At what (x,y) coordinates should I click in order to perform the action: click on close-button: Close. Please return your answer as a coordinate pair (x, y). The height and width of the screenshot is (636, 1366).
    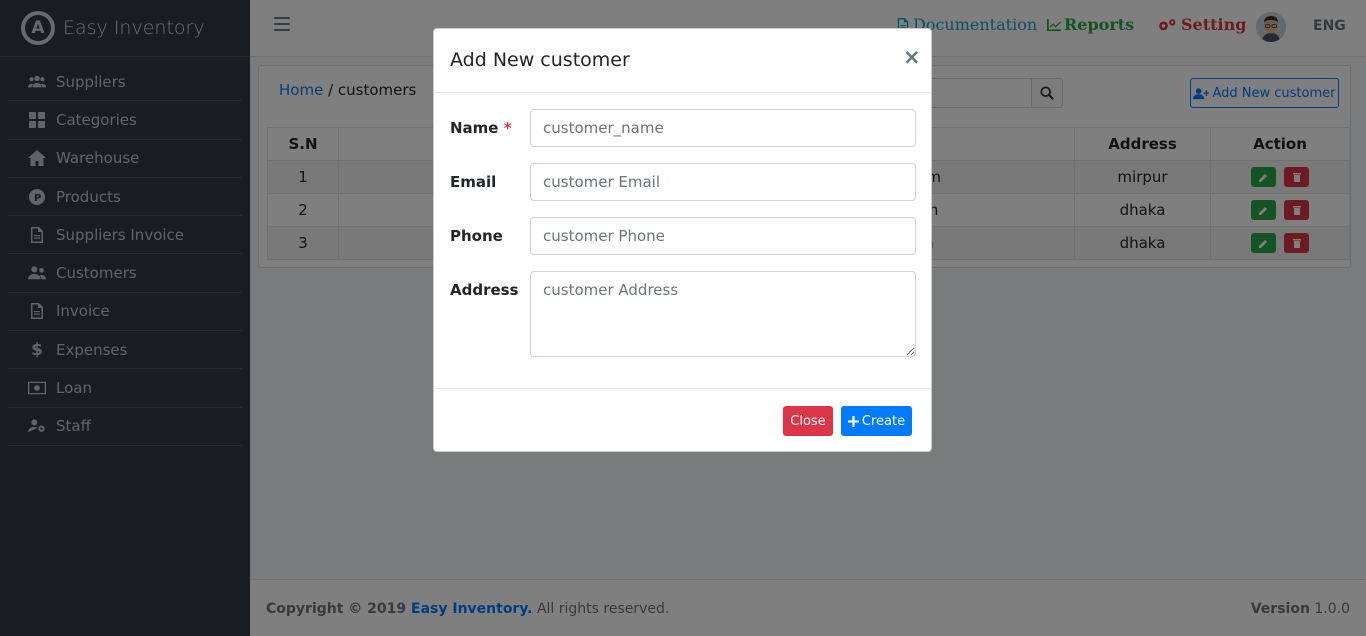
    Looking at the image, I should click on (808, 421).